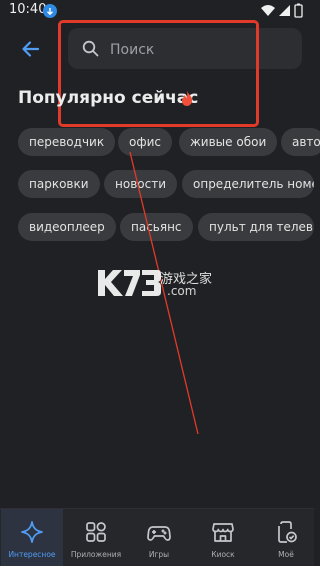  I want to click on search-chip: определитель номера, so click(248, 184).